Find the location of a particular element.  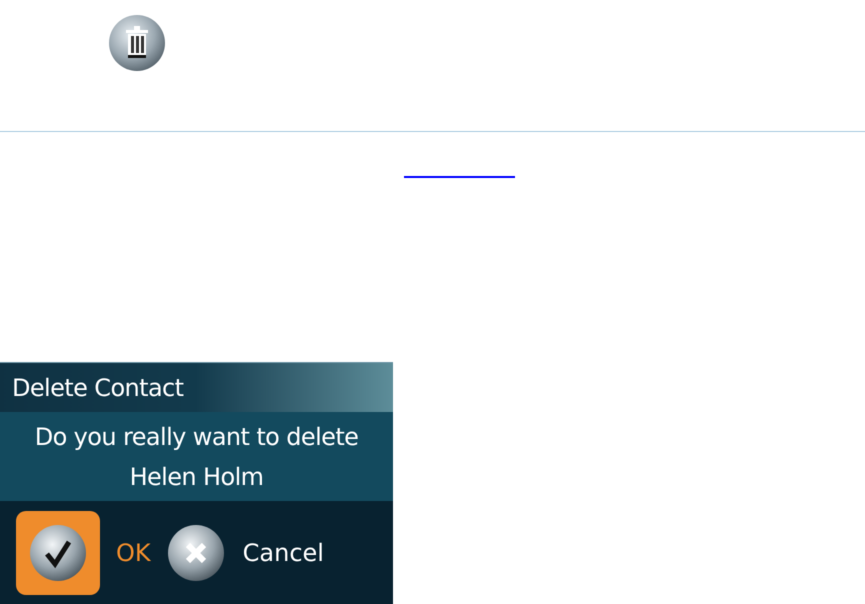

close-icon is located at coordinates (195, 553).